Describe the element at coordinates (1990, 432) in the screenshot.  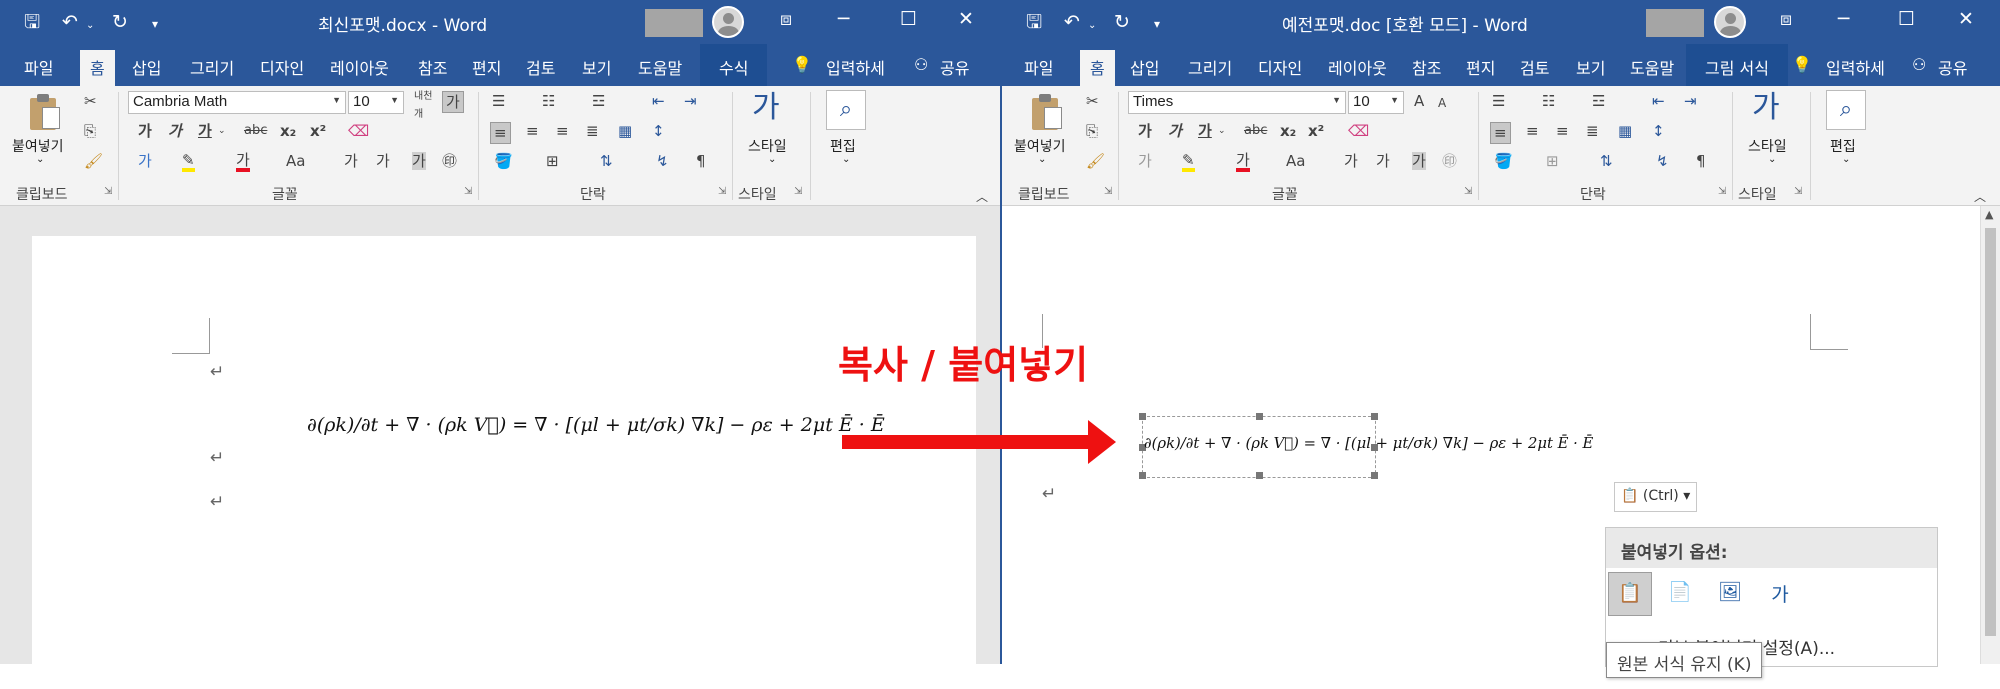
I see `scroll-thumb` at that location.